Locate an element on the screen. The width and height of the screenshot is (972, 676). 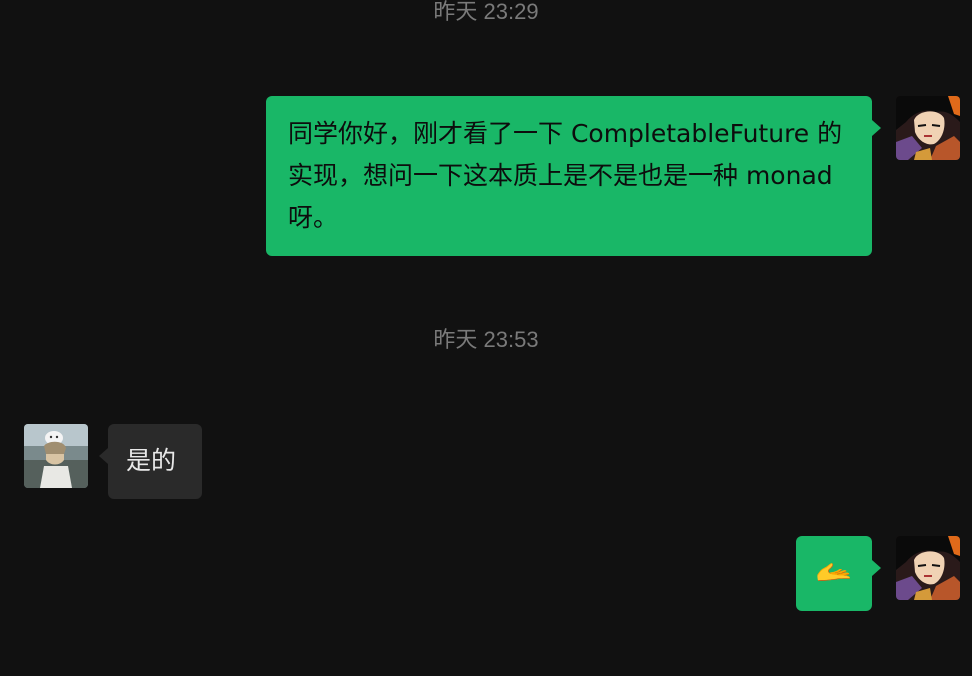
outgoing-message-bubble: 🫴 is located at coordinates (838, 573).